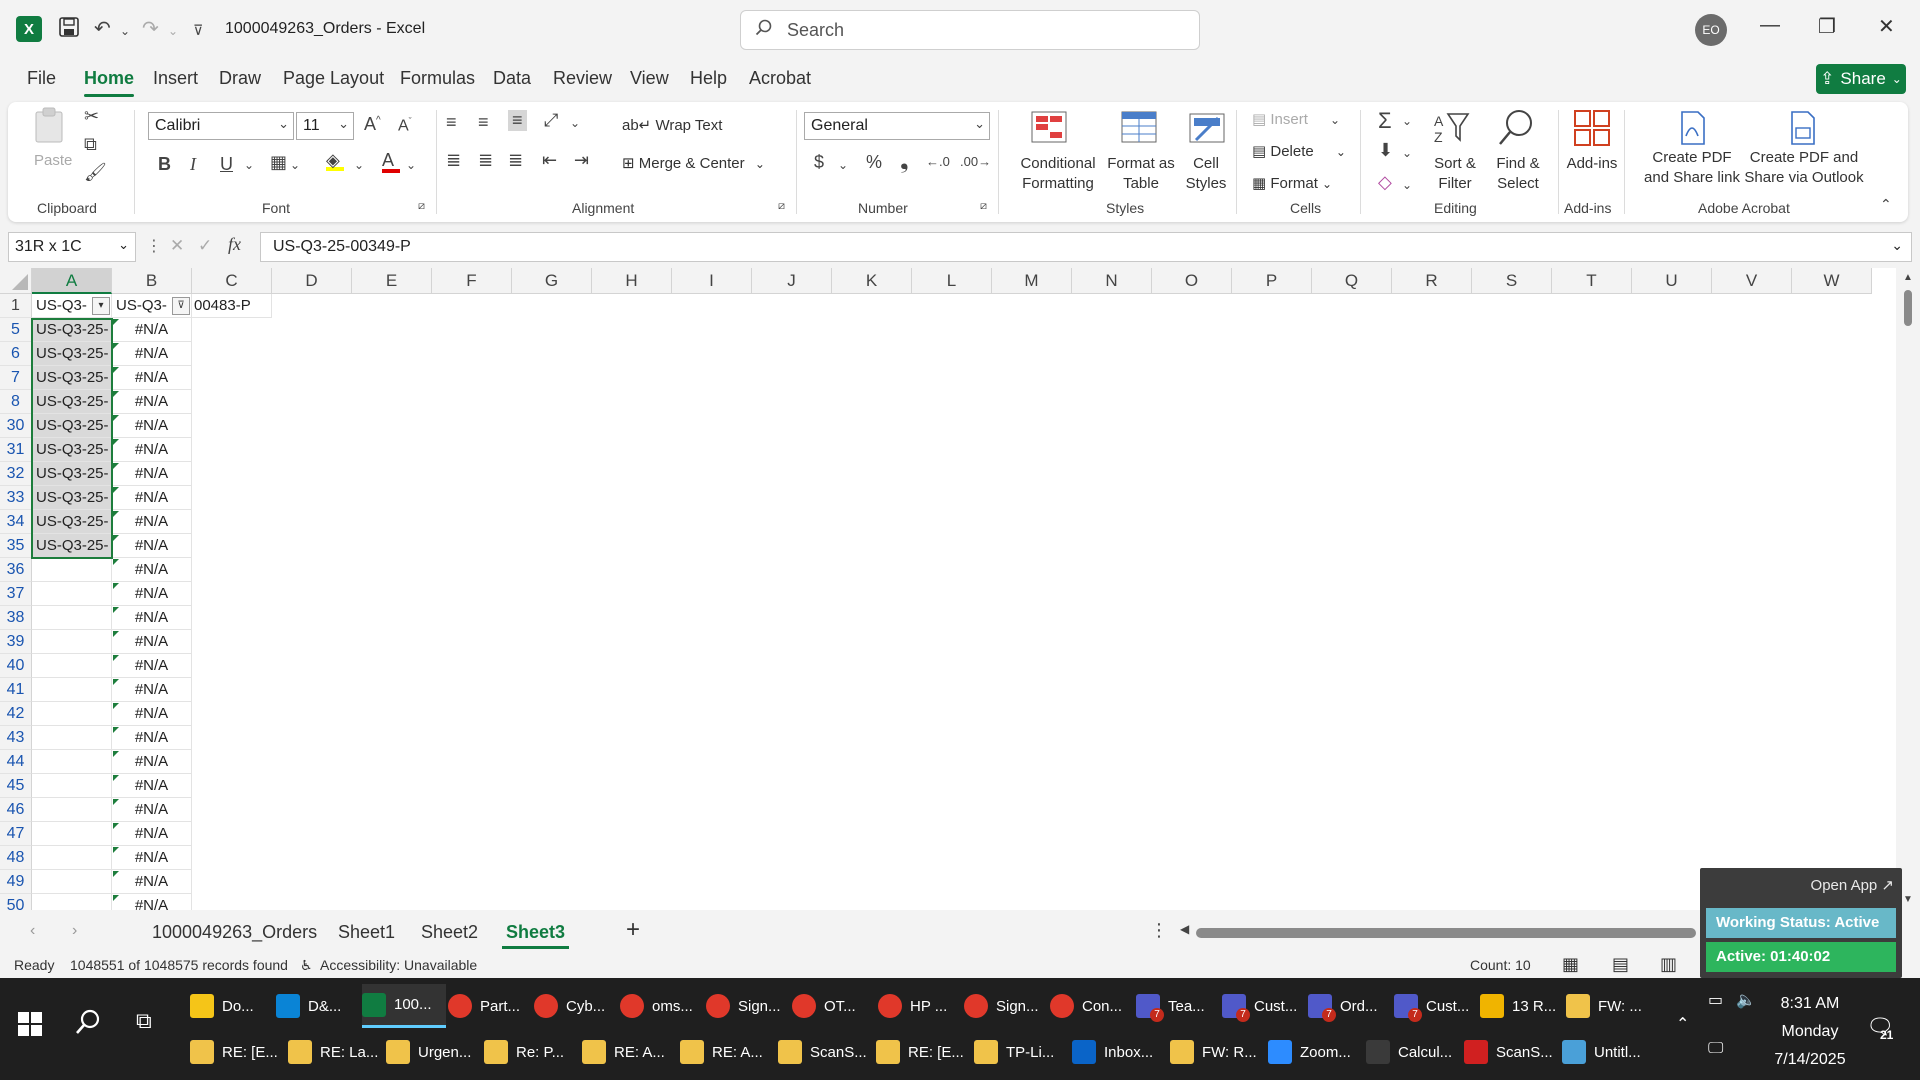  I want to click on show-hidden-icons-icon: ⌃, so click(1682, 1024).